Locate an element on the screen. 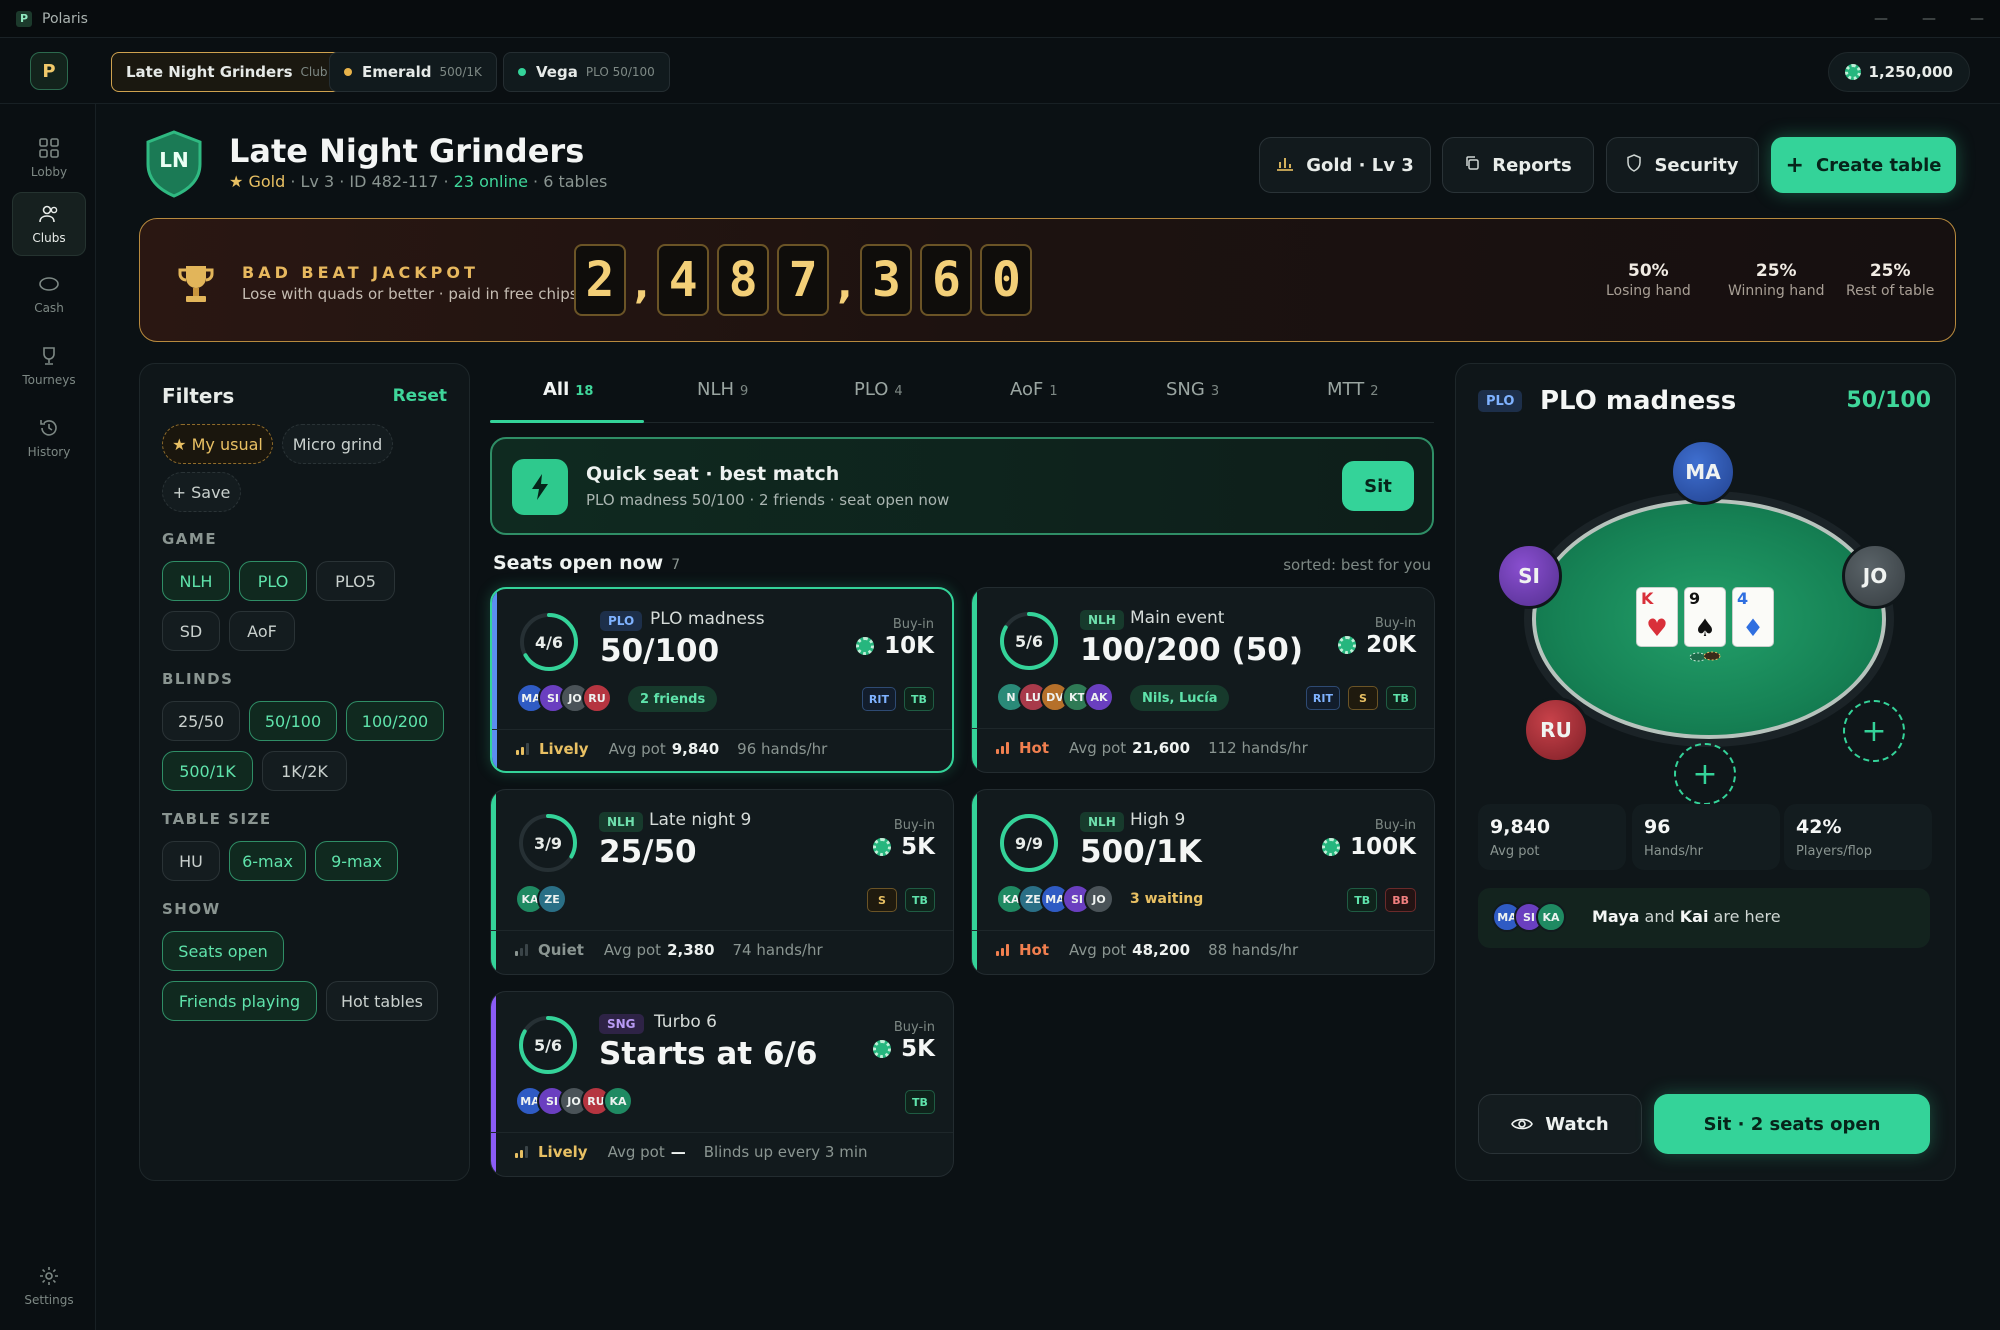 This screenshot has width=2000, height=1330. detail-stakes: 50/100 is located at coordinates (1888, 400).